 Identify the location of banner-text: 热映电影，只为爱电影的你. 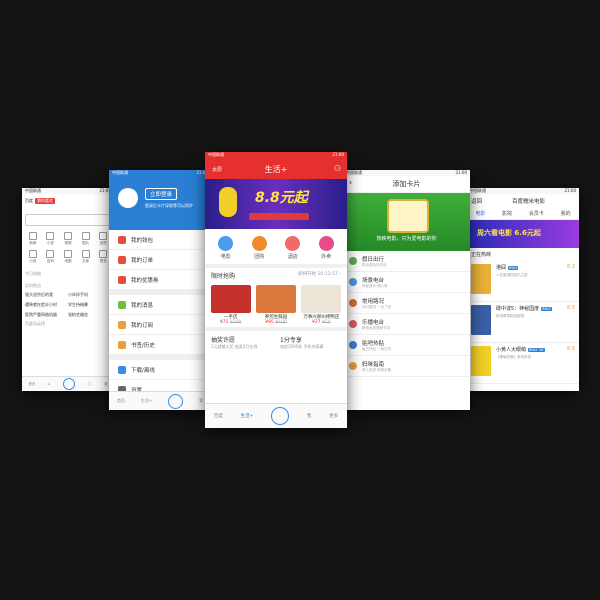
(406, 239).